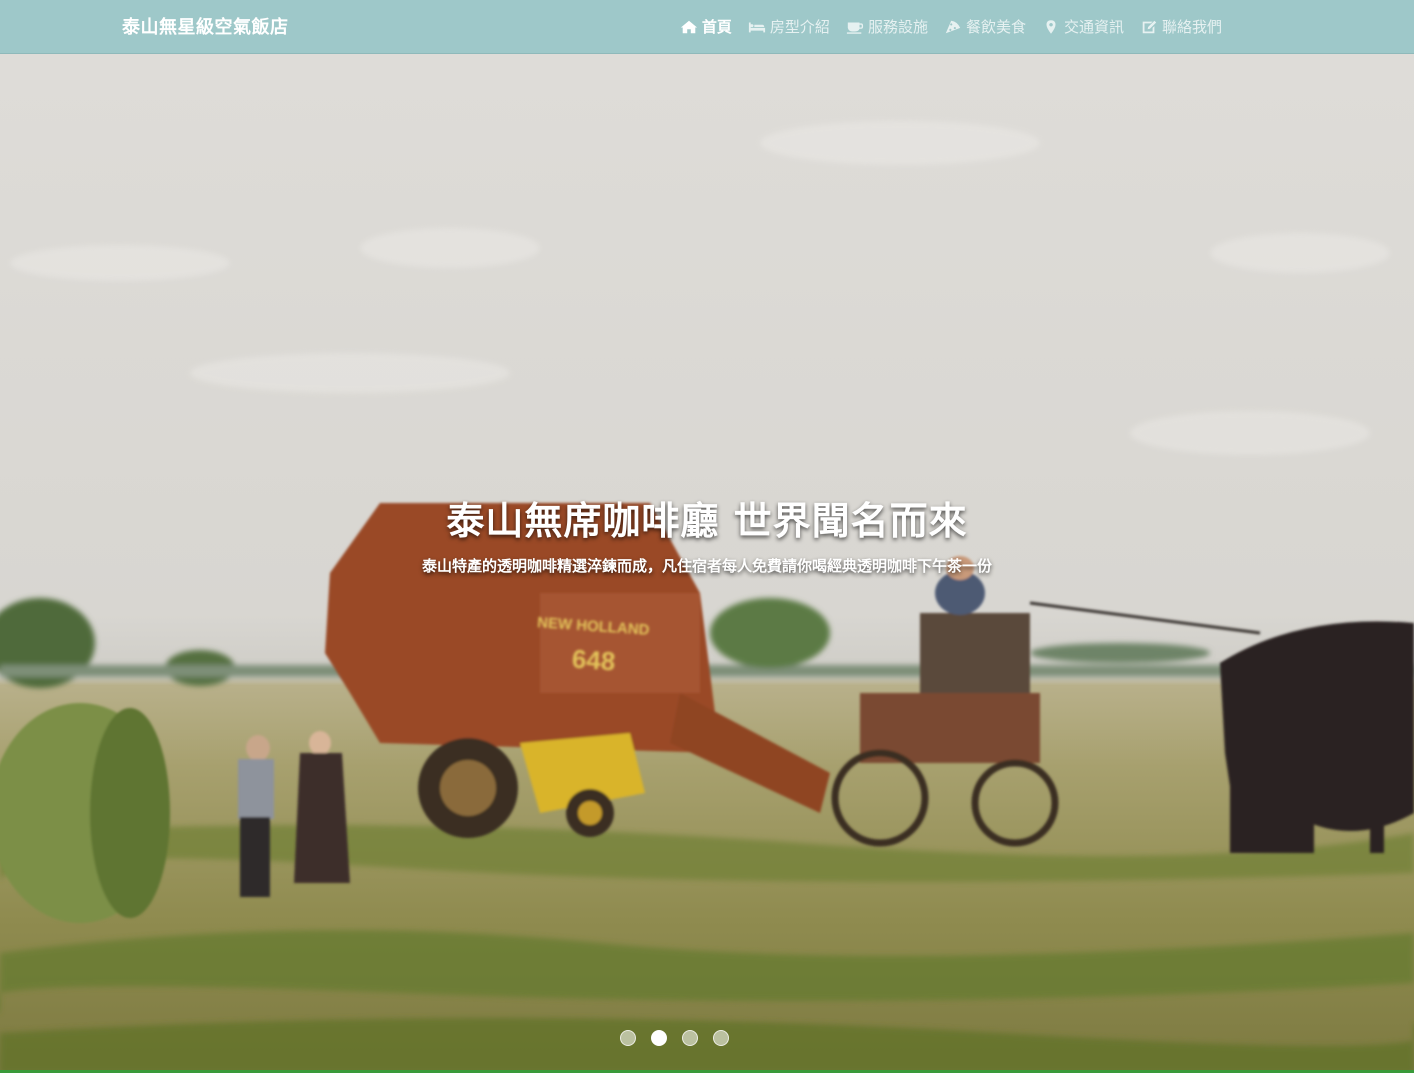 Image resolution: width=1414 pixels, height=1076 pixels. What do you see at coordinates (1051, 26) in the screenshot?
I see `map-marker-icon` at bounding box center [1051, 26].